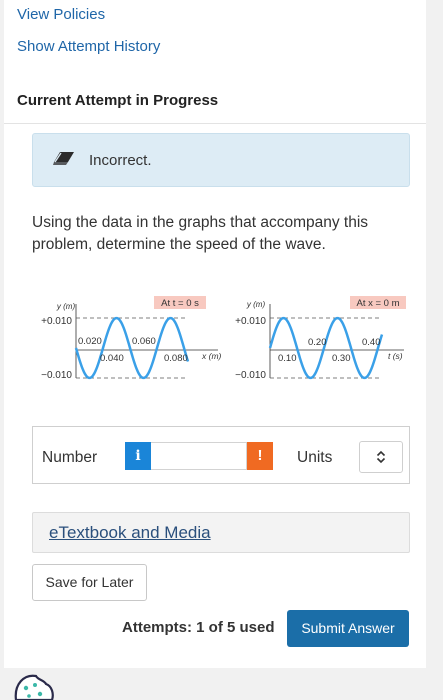 This screenshot has height=700, width=443. Describe the element at coordinates (88, 46) in the screenshot. I see `show-attempt-history-link: Show Attempt History` at that location.